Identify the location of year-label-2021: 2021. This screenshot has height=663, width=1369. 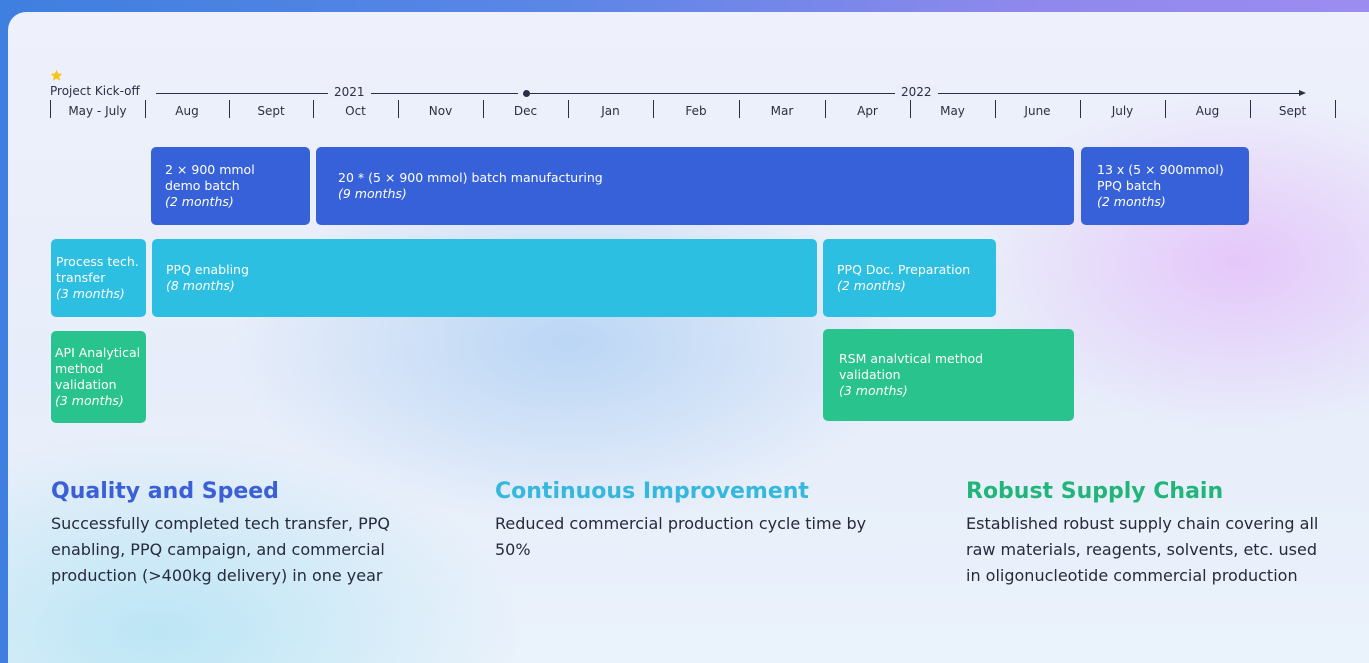
(349, 92).